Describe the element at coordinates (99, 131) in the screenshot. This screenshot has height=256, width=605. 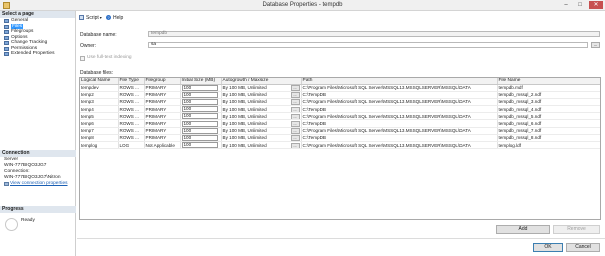
I see `logical-name-cell: temp7` at that location.